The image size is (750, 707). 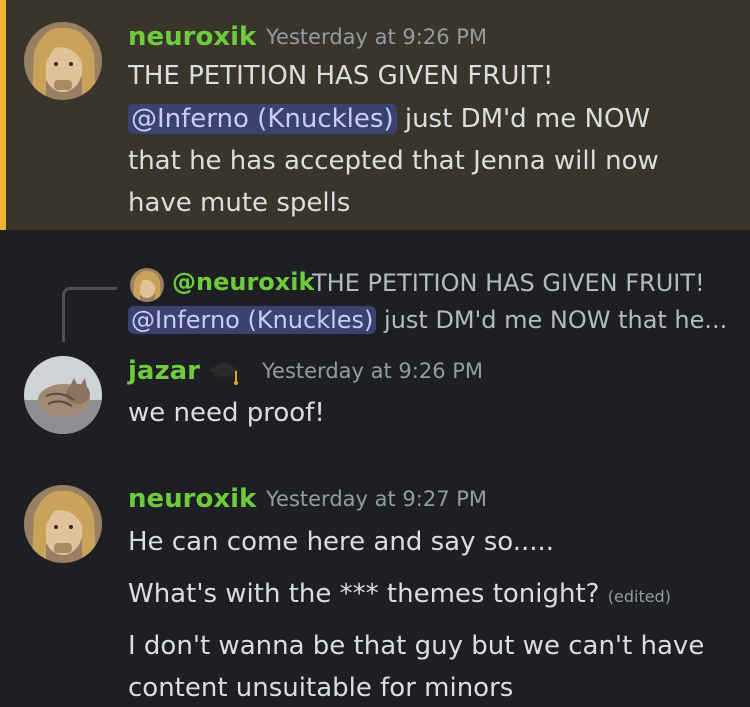 I want to click on reply-spine, so click(x=89, y=314).